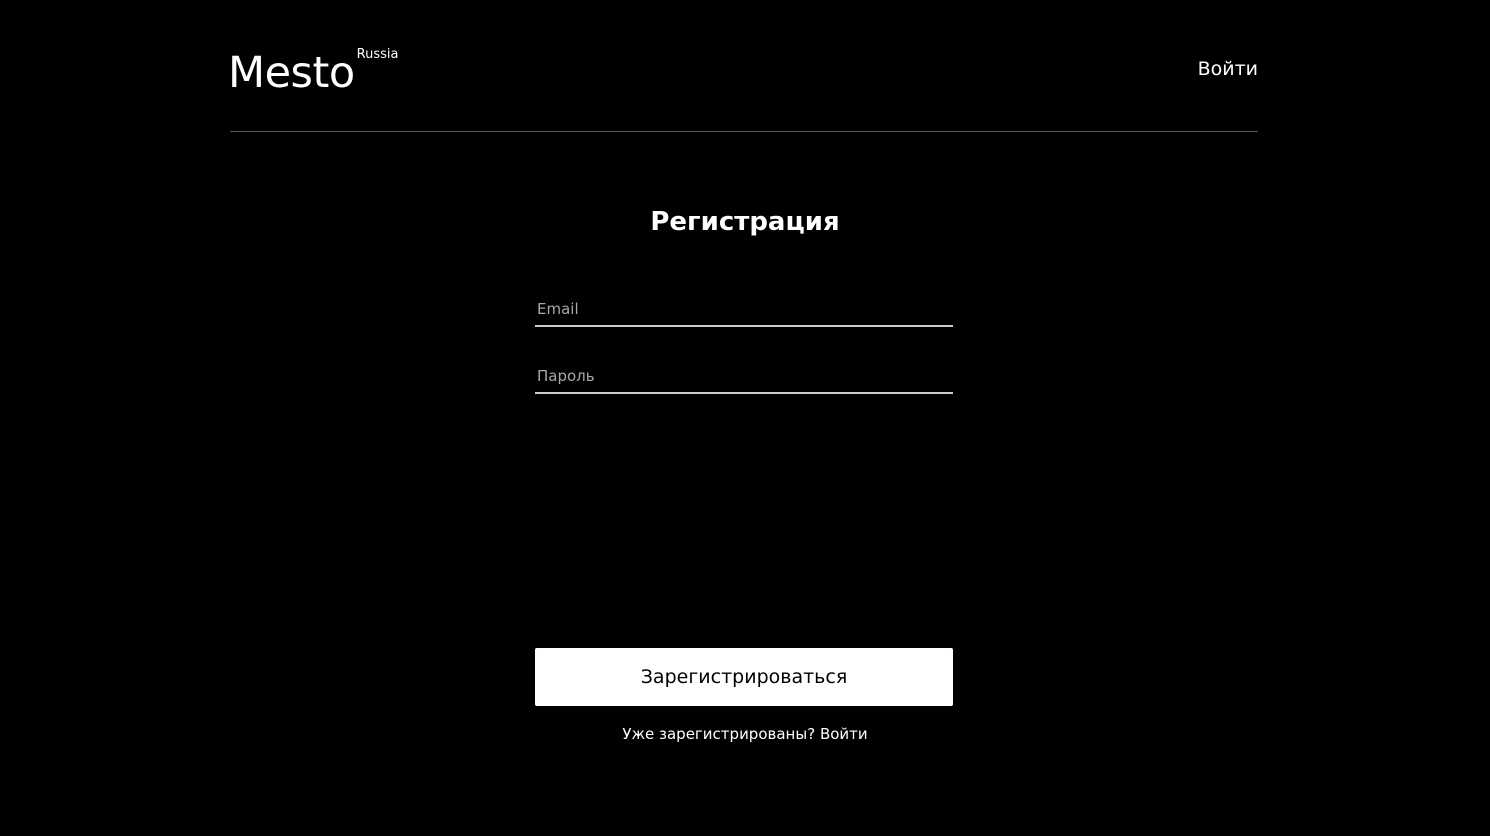 The image size is (1490, 836). I want to click on logo-text: Mesto, so click(291, 73).